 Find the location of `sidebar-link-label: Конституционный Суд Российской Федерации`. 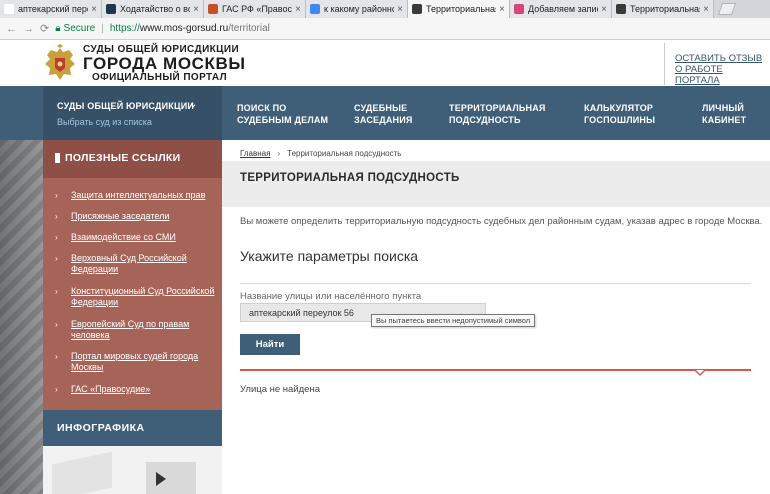

sidebar-link-label: Конституционный Суд Российской Федерации is located at coordinates (143, 296).